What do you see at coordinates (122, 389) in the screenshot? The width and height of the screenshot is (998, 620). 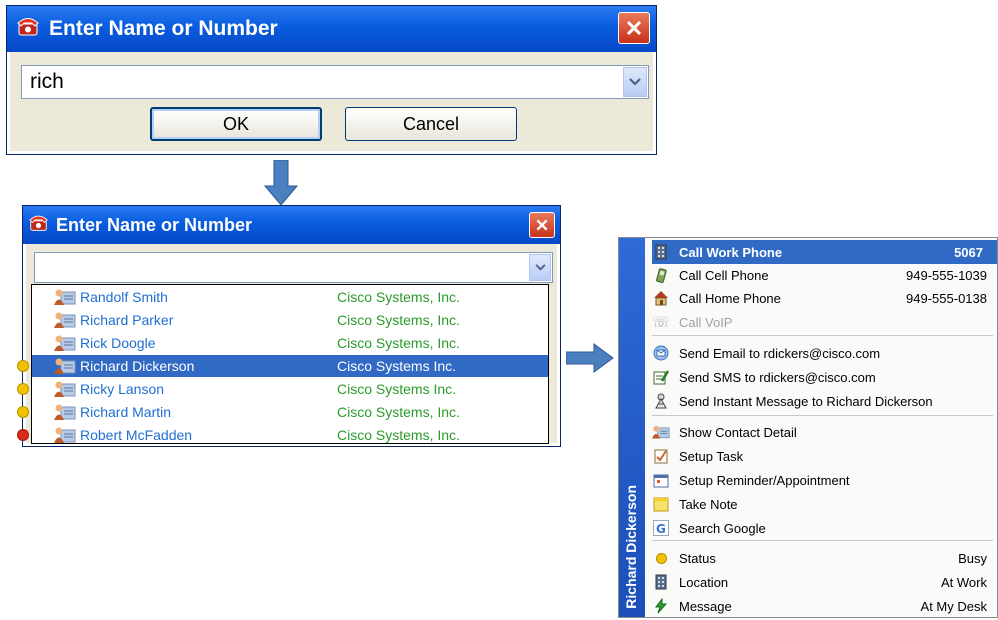 I see `result-name: Ricky Lanson` at bounding box center [122, 389].